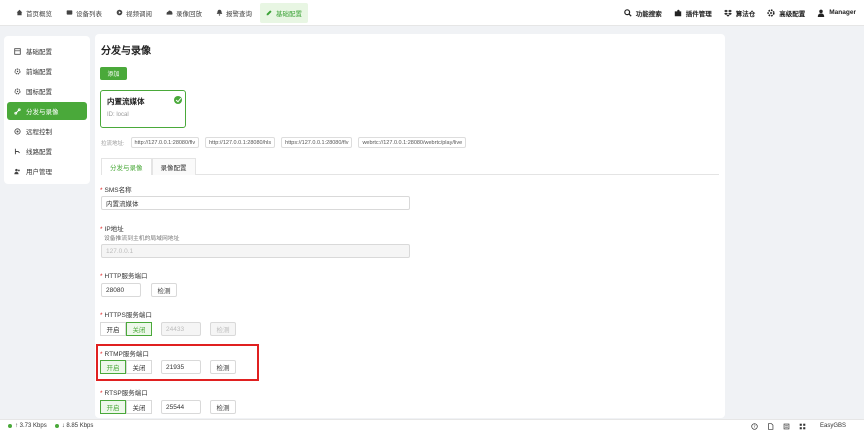 The image size is (864, 432). What do you see at coordinates (124, 276) in the screenshot?
I see `http-port-label: * HTTP服务端口` at bounding box center [124, 276].